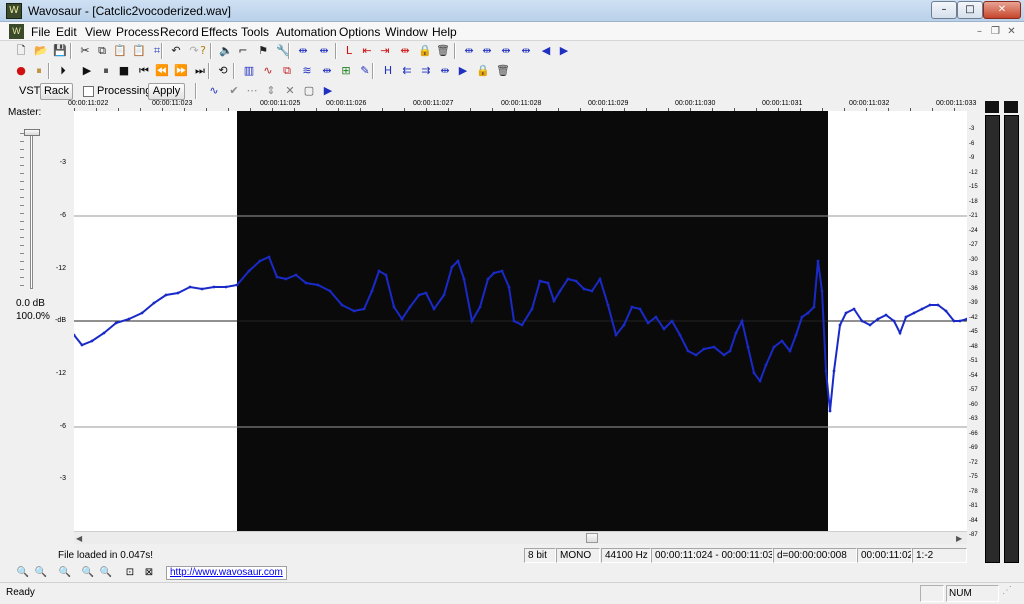 Image resolution: width=1024 pixels, height=604 pixels. What do you see at coordinates (445, 71) in the screenshot?
I see `loop-blue-icon: ⇹` at bounding box center [445, 71].